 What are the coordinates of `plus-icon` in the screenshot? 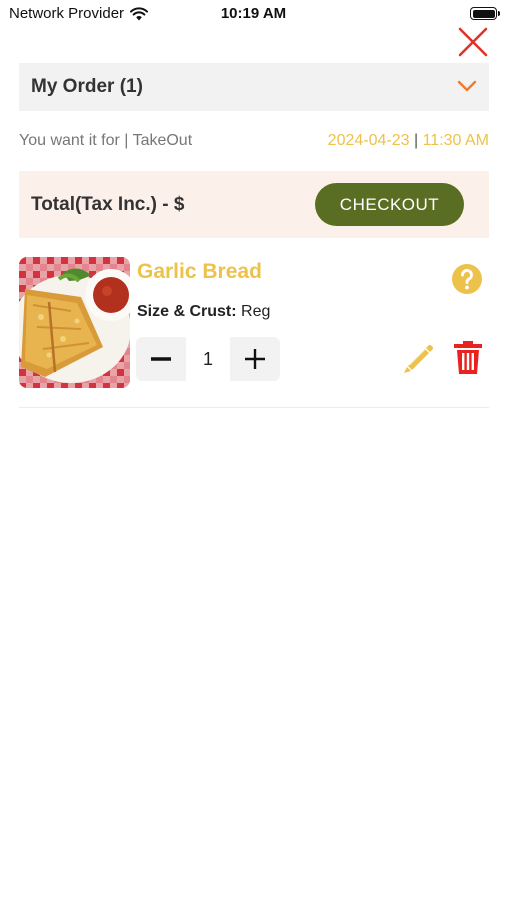 It's located at (255, 359).